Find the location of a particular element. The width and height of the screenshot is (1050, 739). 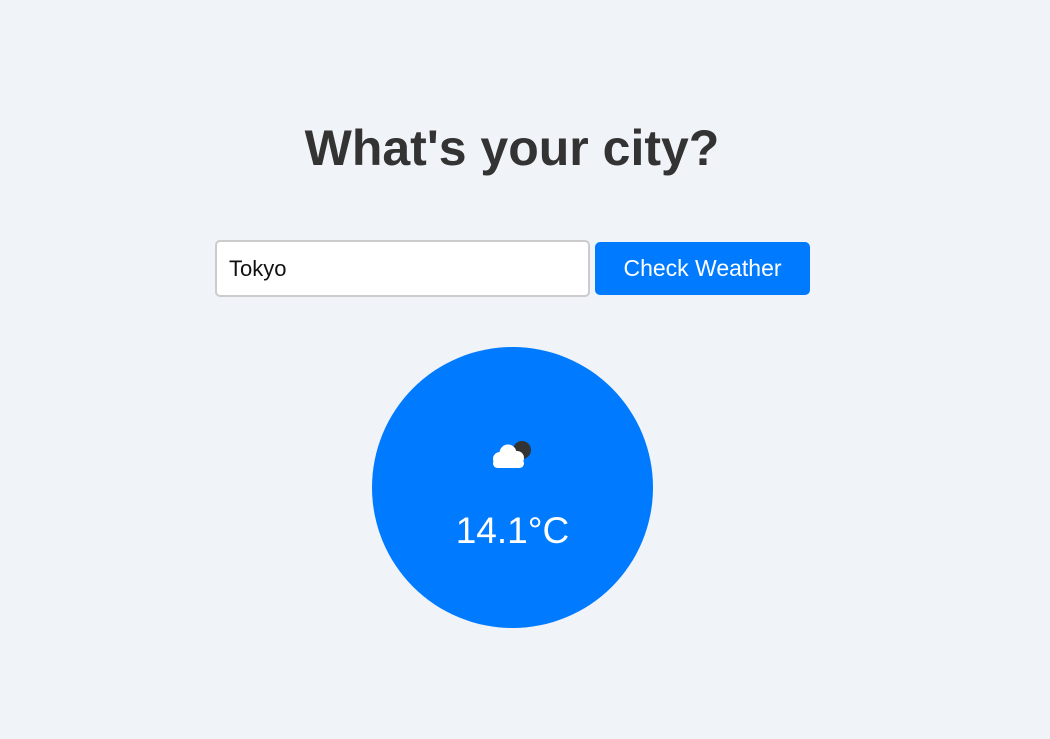

check-weather-button: Check Weather is located at coordinates (702, 268).